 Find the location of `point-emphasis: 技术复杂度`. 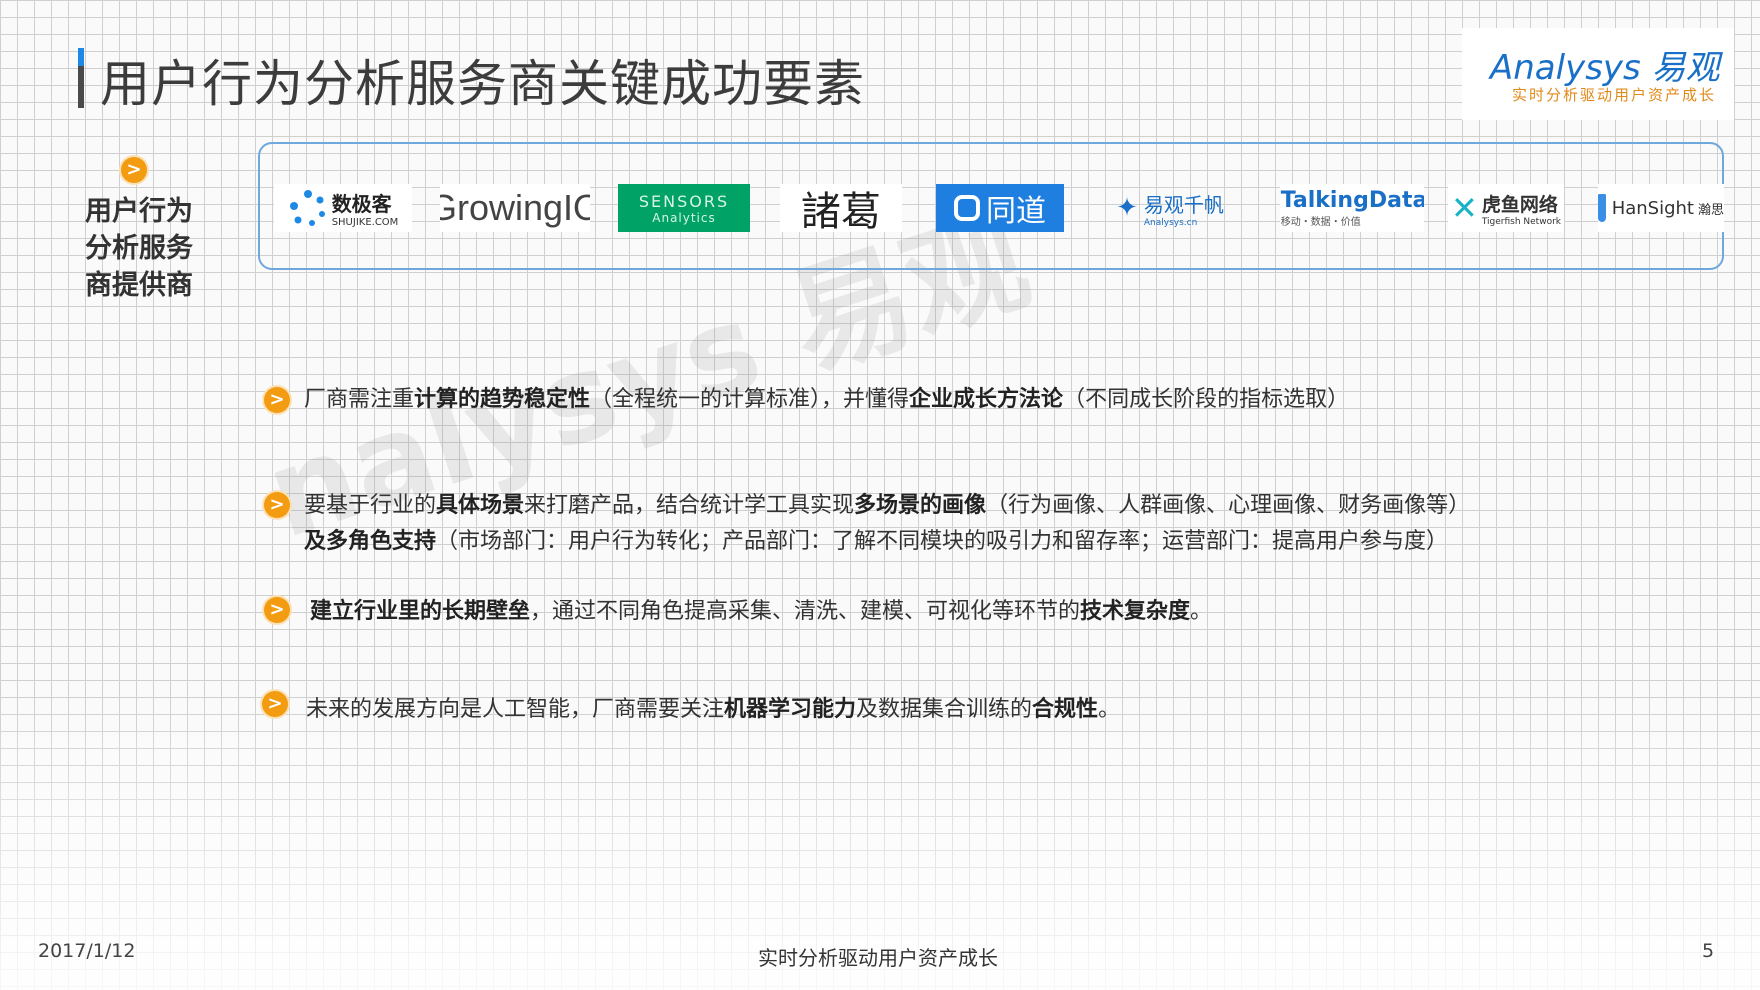

point-emphasis: 技术复杂度 is located at coordinates (1135, 611).